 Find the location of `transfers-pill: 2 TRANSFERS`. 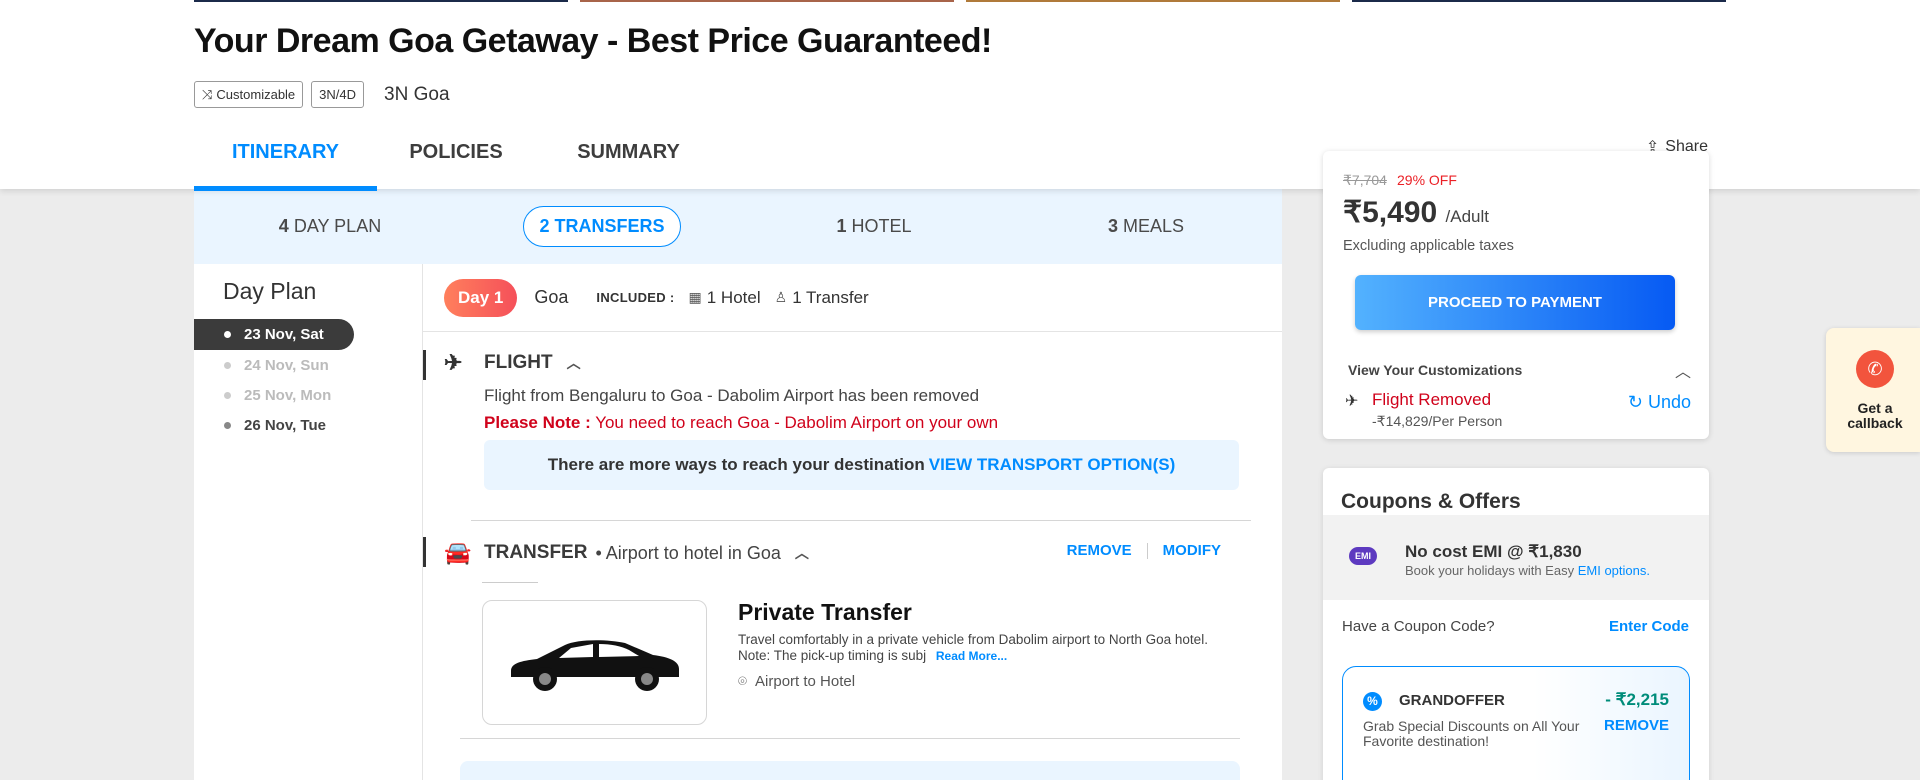

transfers-pill: 2 TRANSFERS is located at coordinates (602, 226).